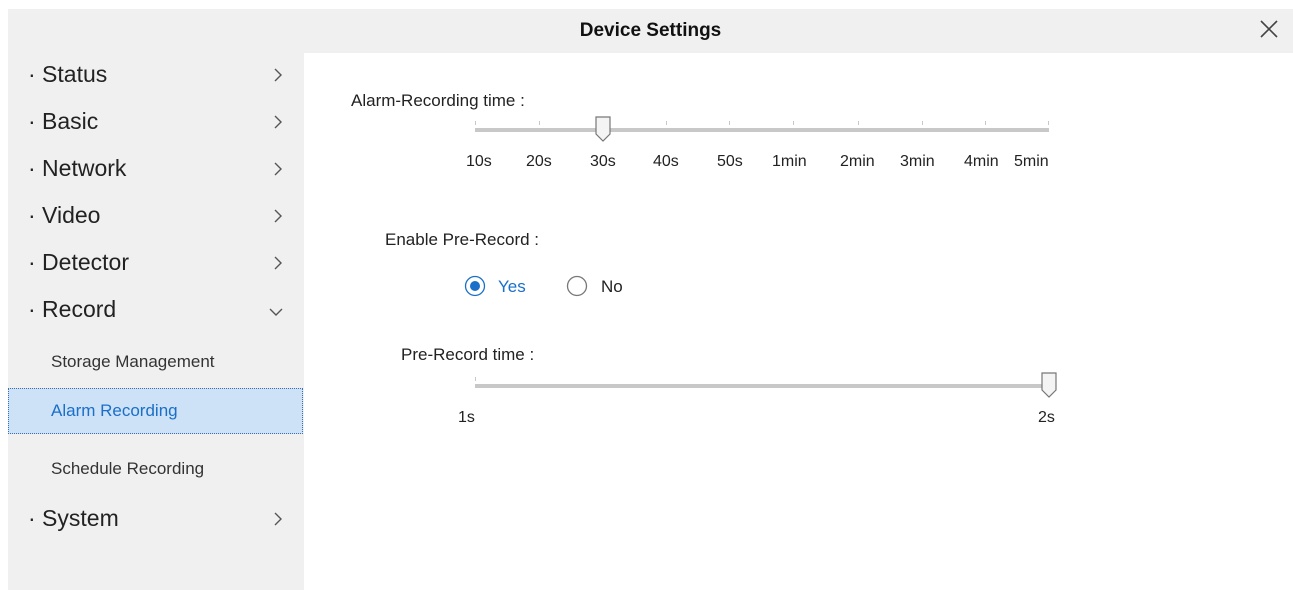  I want to click on tick-label: 10s, so click(479, 161).